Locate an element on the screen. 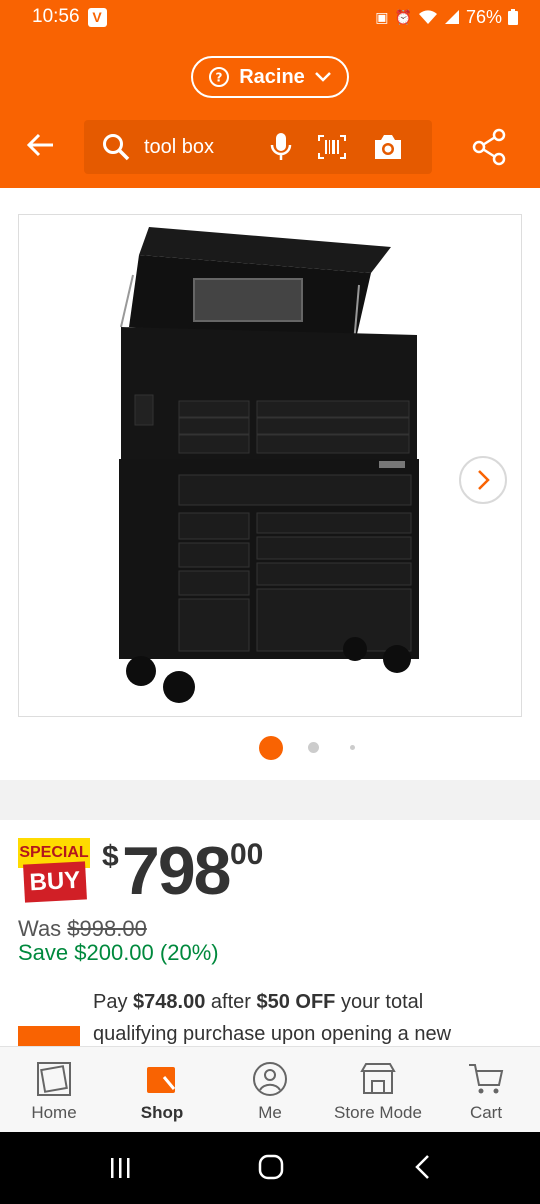 The height and width of the screenshot is (1204, 540). clock: 10:56 is located at coordinates (56, 16).